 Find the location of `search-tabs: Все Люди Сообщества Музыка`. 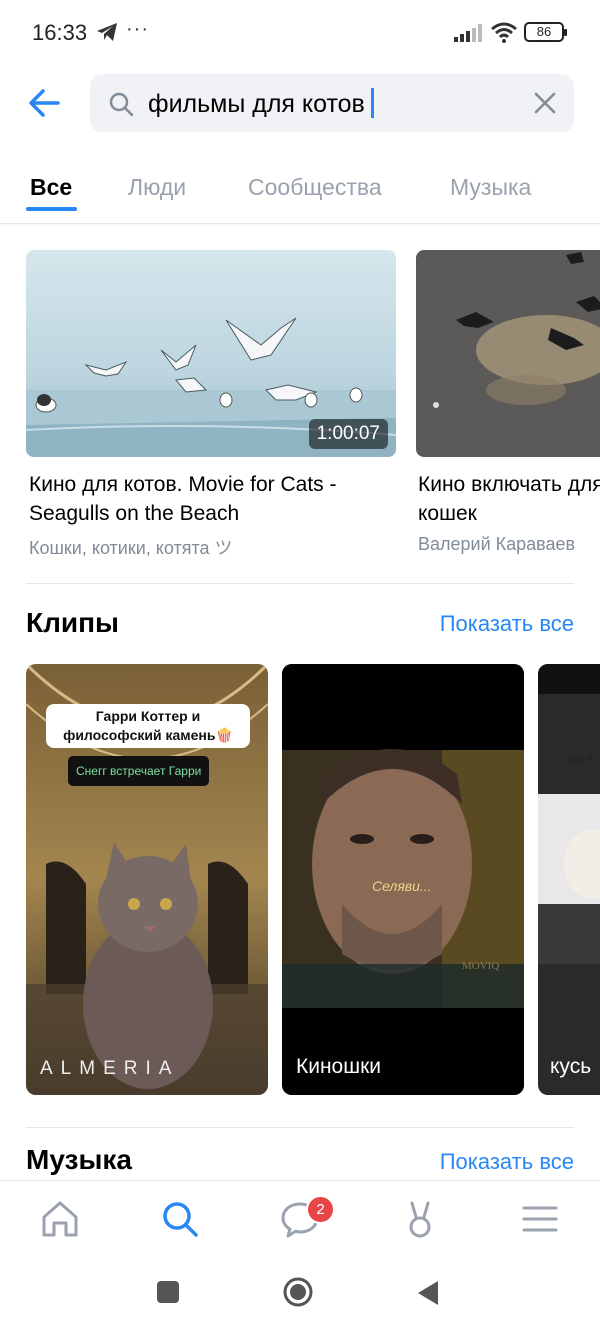

search-tabs: Все Люди Сообщества Музыка is located at coordinates (300, 192).